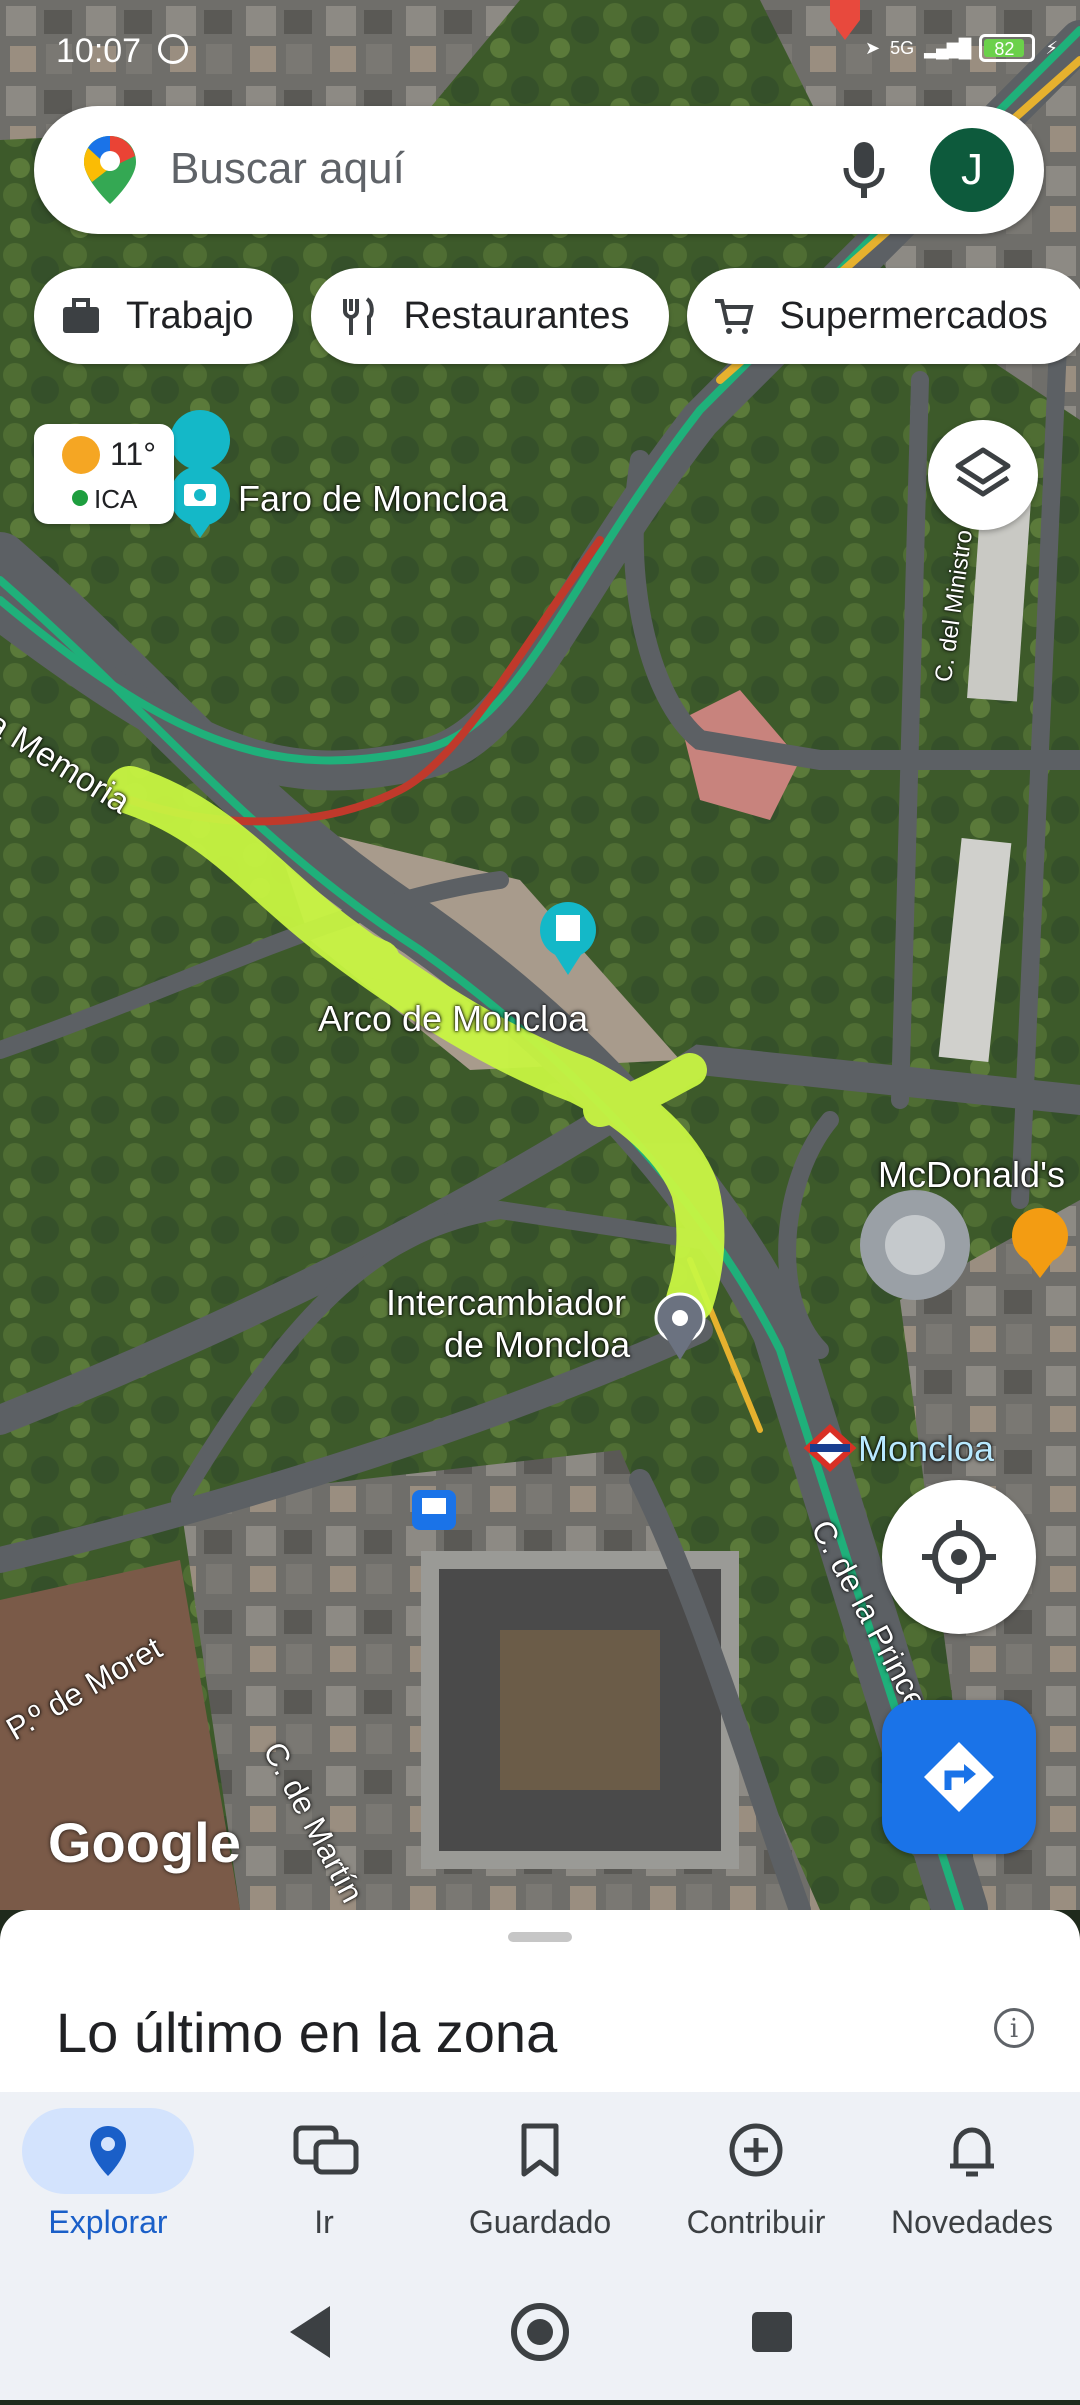 The height and width of the screenshot is (2405, 1080). Describe the element at coordinates (326, 2150) in the screenshot. I see `commute-icon` at that location.